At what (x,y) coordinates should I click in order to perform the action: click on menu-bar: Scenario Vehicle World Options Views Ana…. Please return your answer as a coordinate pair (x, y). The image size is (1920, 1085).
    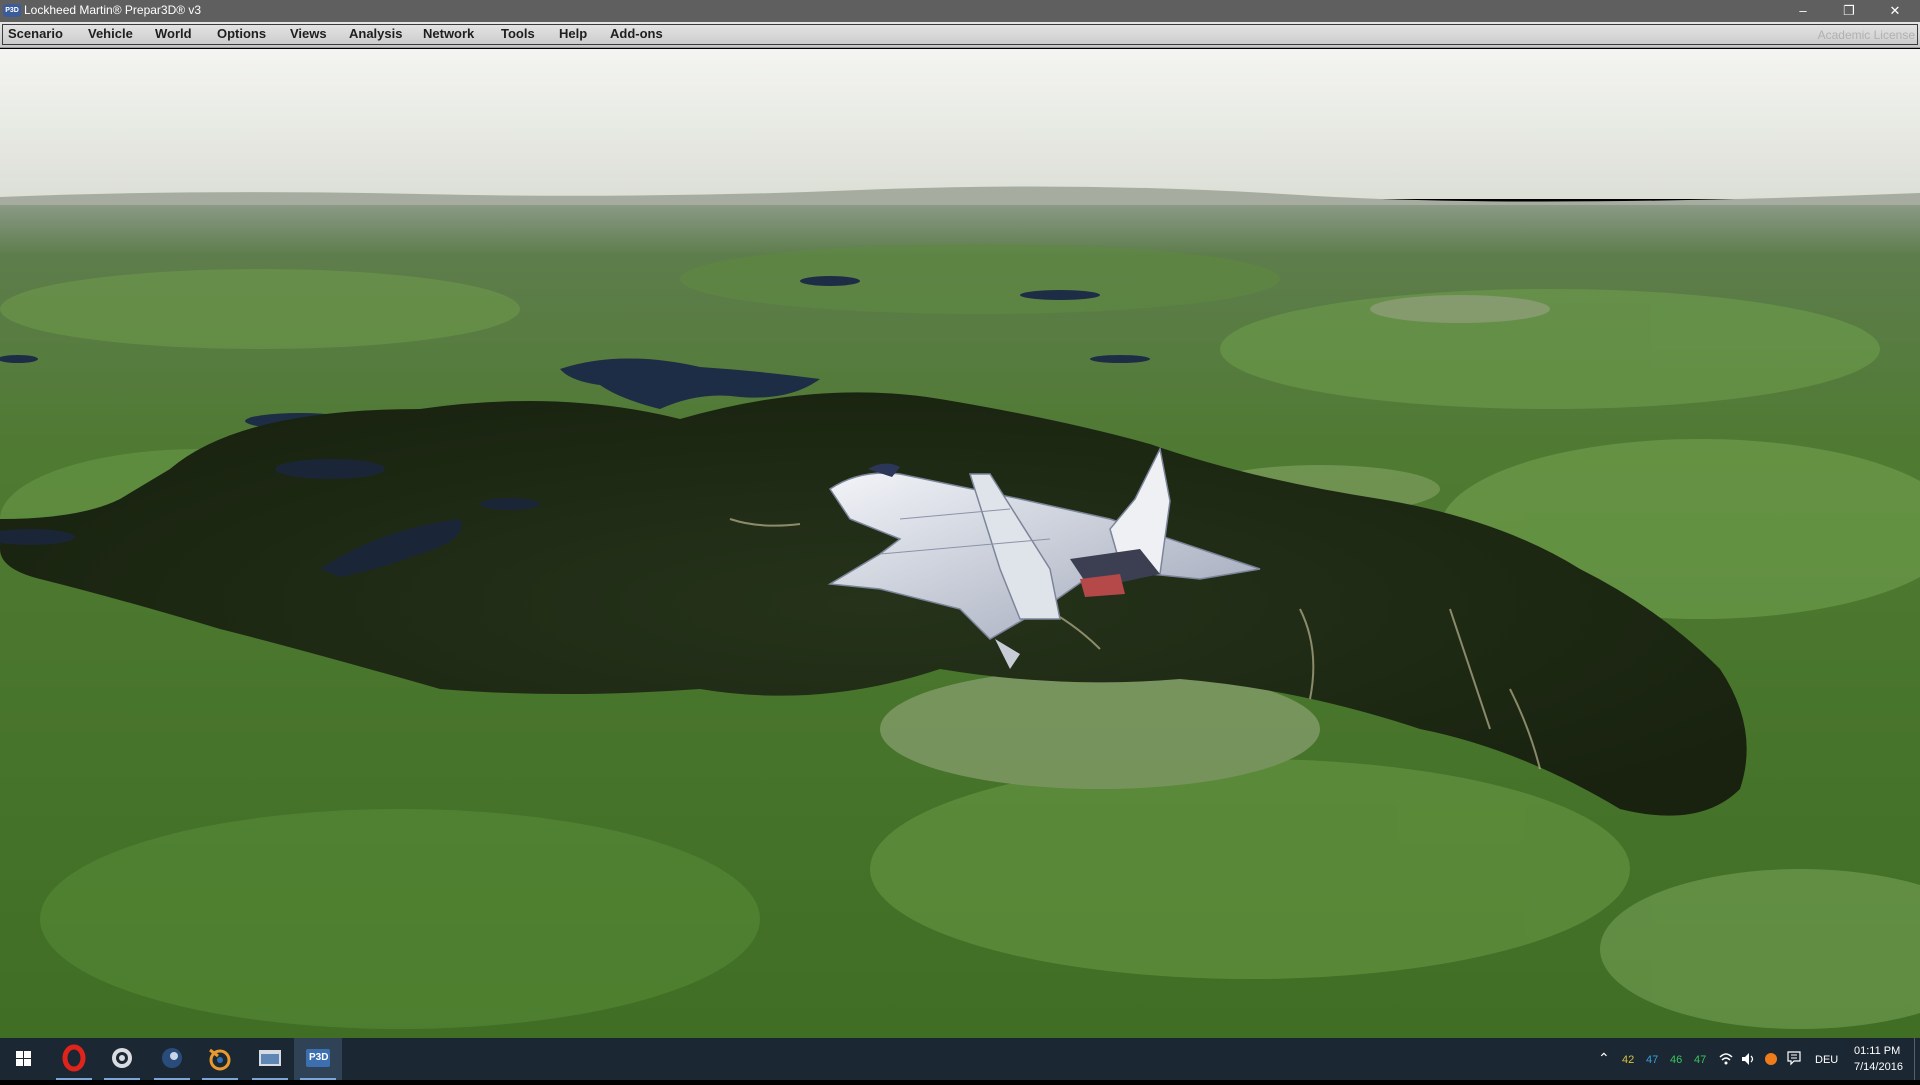
    Looking at the image, I should click on (960, 35).